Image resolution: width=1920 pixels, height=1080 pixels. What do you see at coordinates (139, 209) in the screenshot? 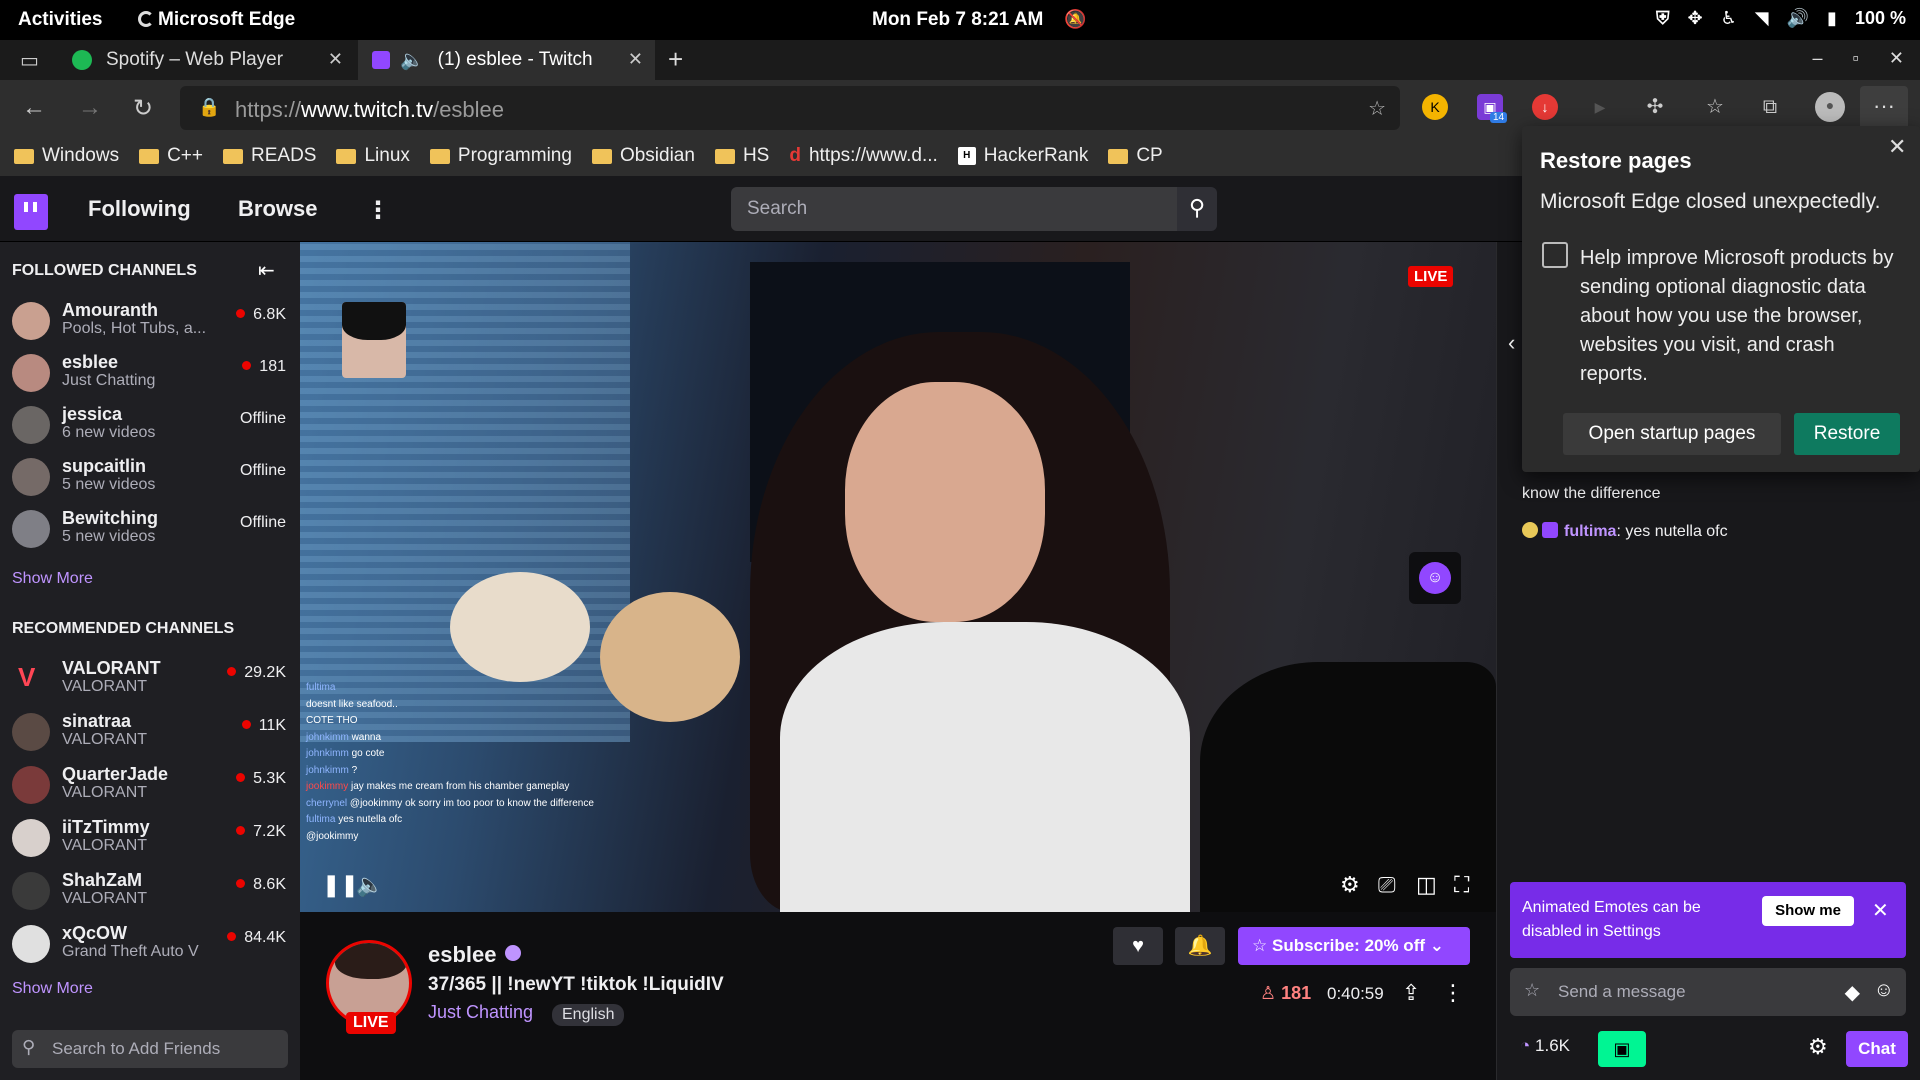
I see `nav-following: Following` at bounding box center [139, 209].